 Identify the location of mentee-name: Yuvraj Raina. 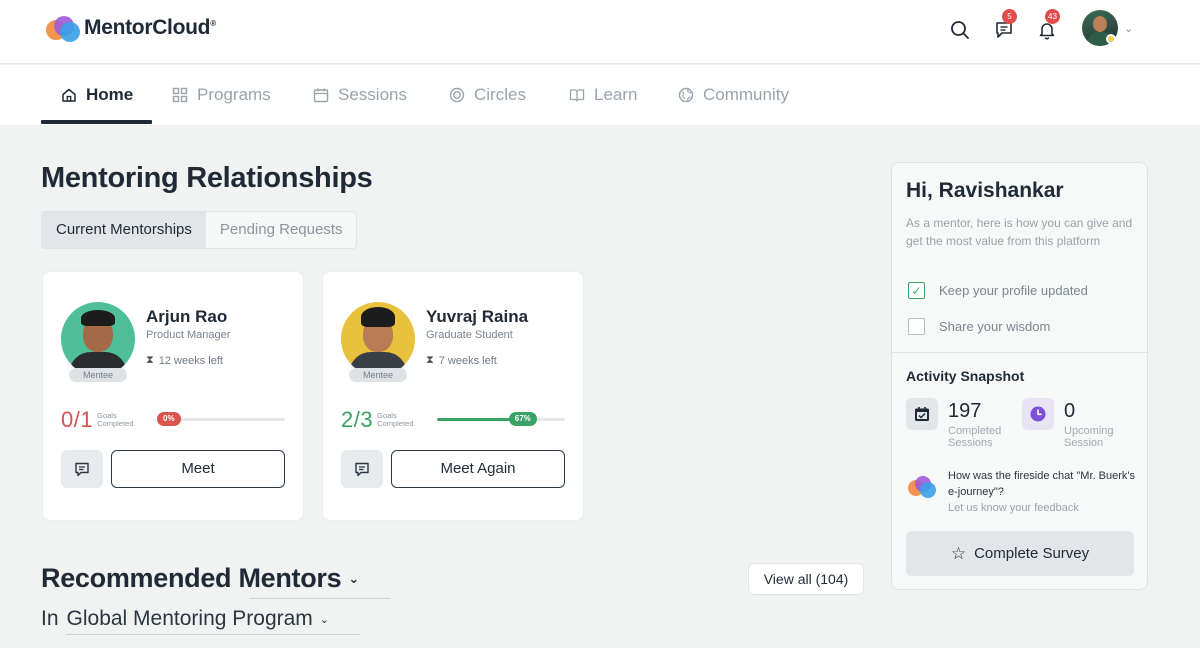
(477, 317).